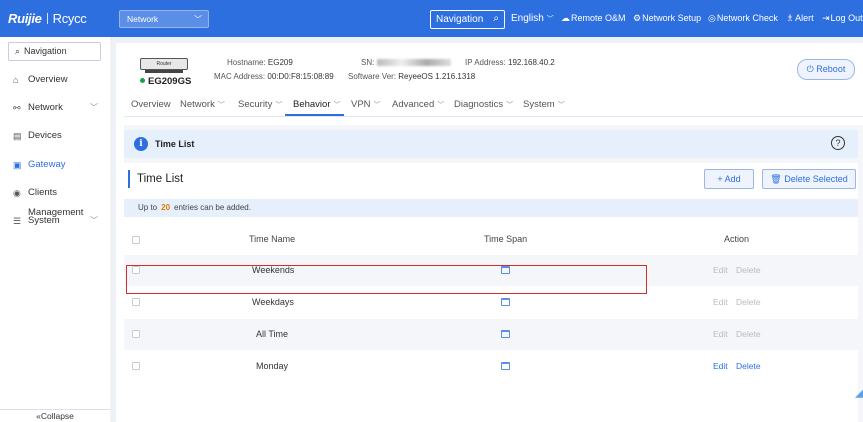  I want to click on network-setup-icon: ⚙, so click(637, 18).